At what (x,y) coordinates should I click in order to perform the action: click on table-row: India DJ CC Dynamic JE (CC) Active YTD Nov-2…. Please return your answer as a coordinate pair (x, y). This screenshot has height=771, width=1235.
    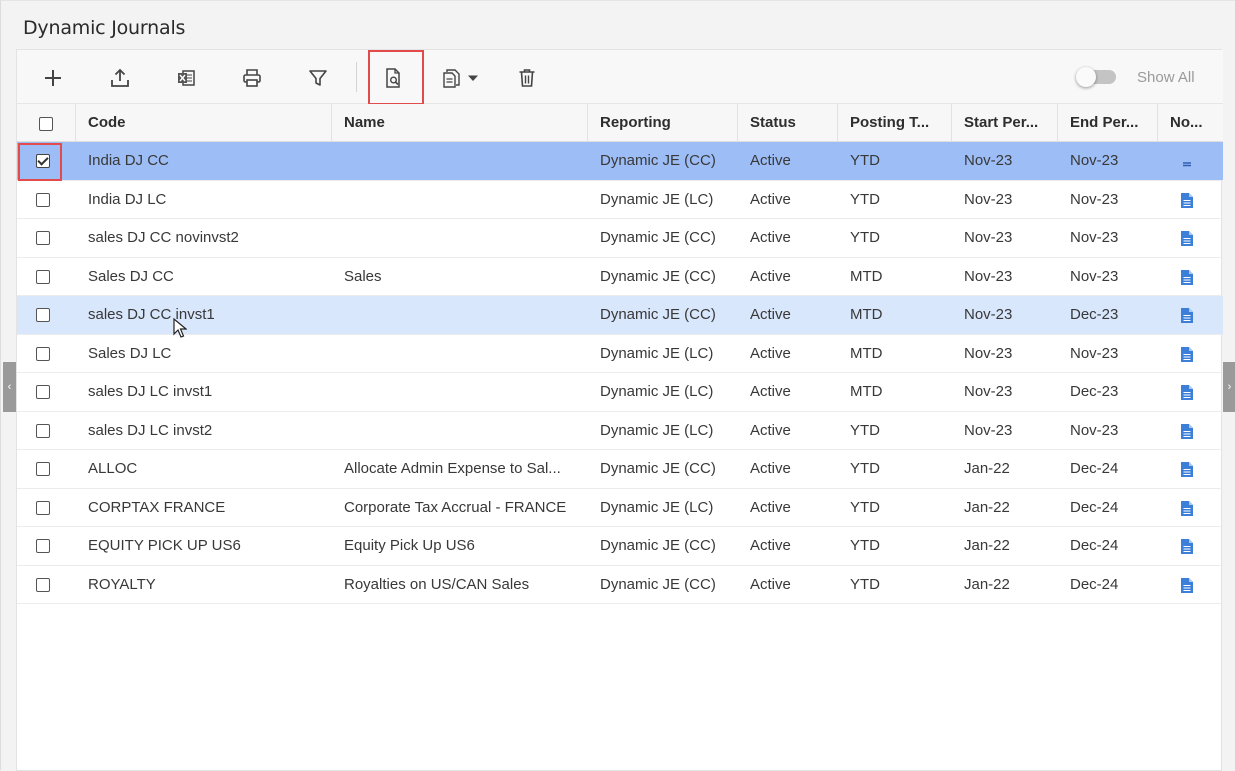
    Looking at the image, I should click on (620, 161).